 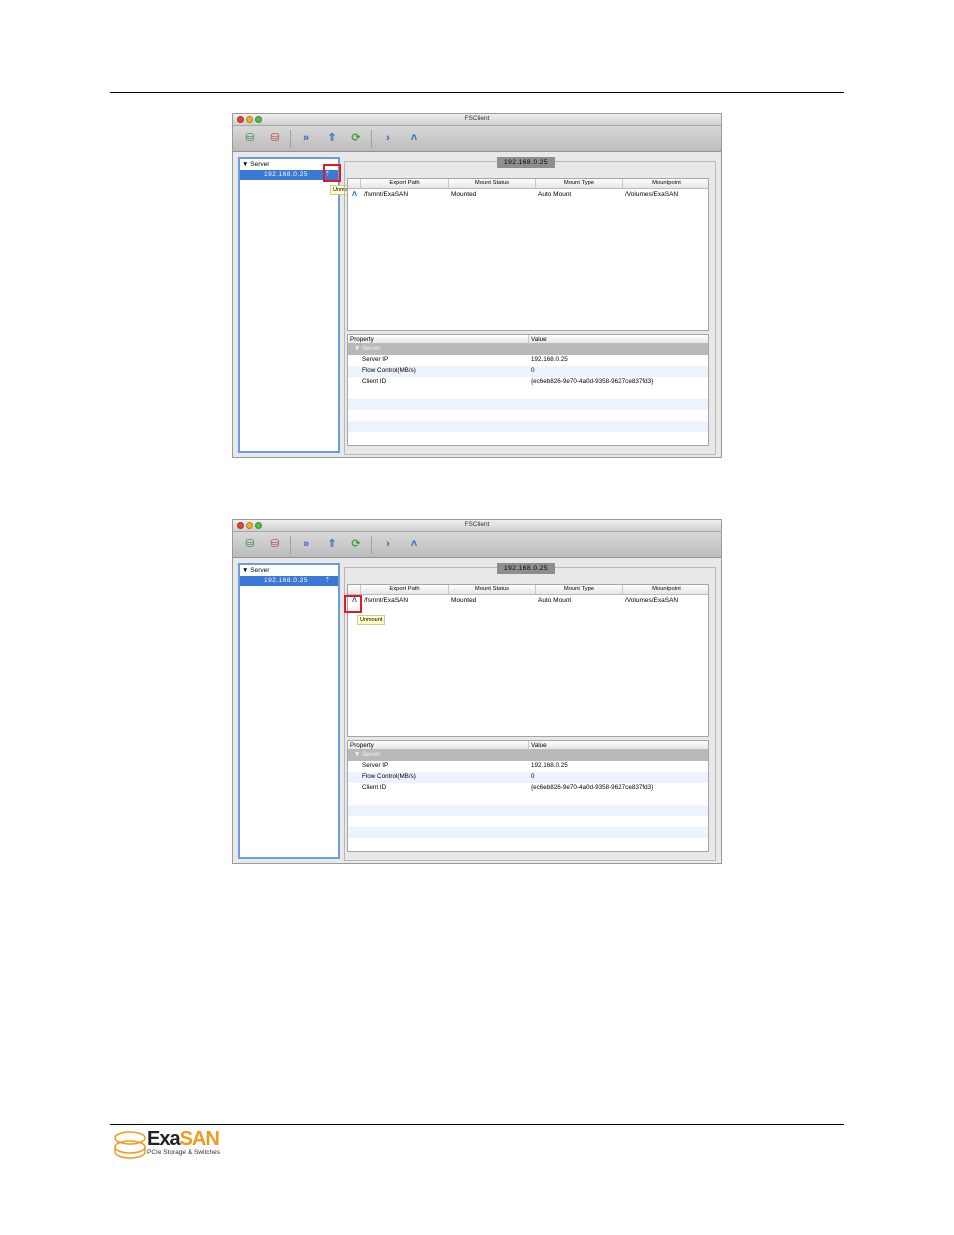 I want to click on mountpoint: /Volumes/ExaSAN, so click(x=652, y=600).